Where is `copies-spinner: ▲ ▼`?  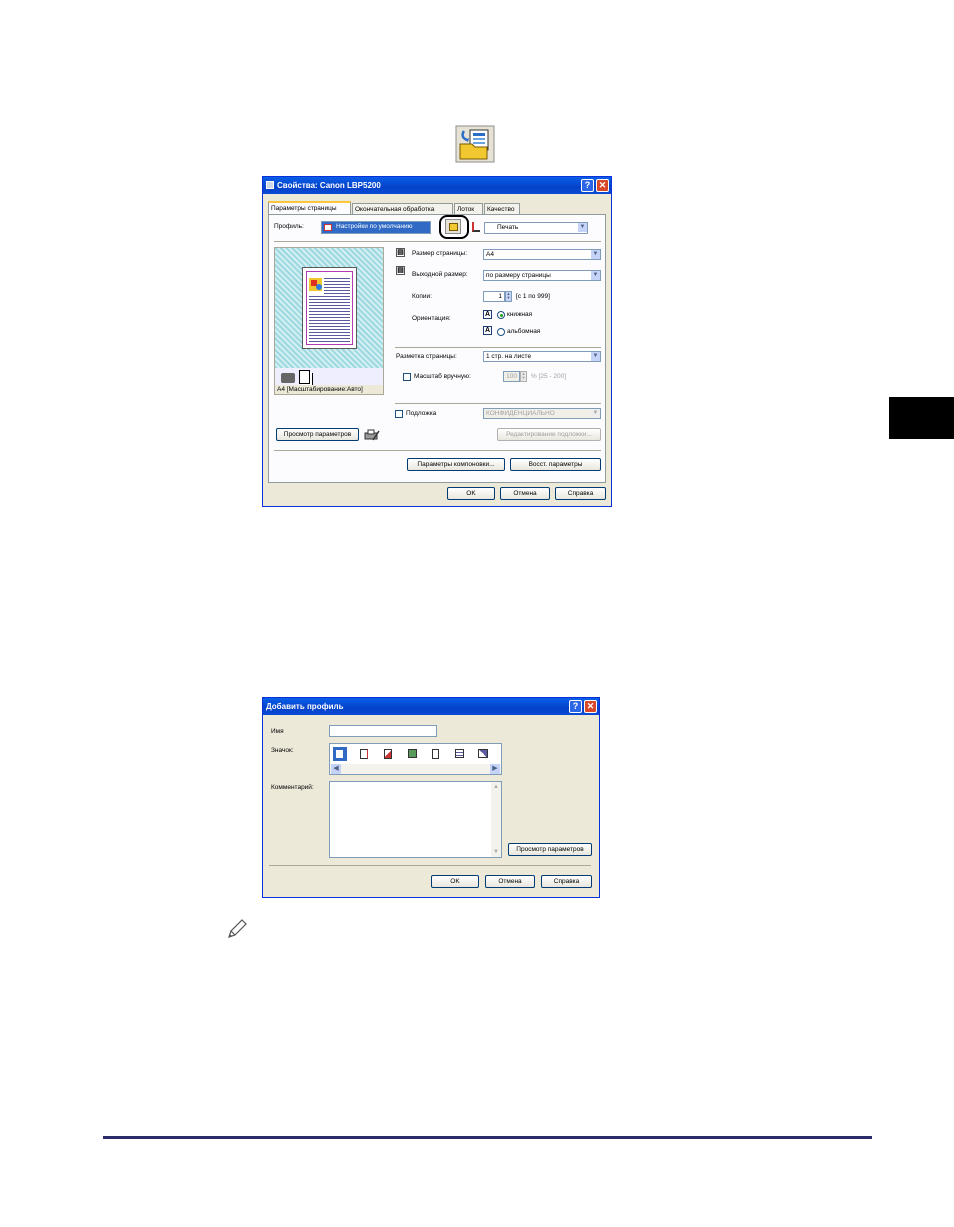 copies-spinner: ▲ ▼ is located at coordinates (508, 296).